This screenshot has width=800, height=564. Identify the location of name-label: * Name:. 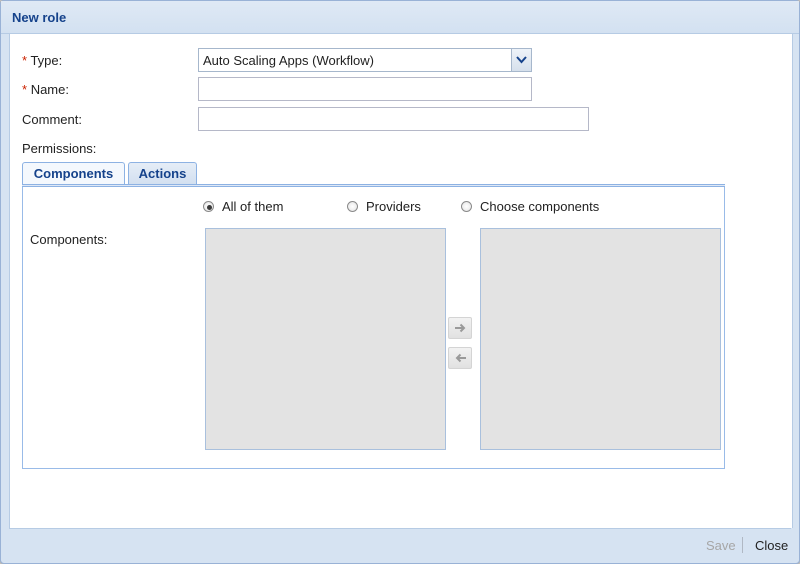
(45, 89).